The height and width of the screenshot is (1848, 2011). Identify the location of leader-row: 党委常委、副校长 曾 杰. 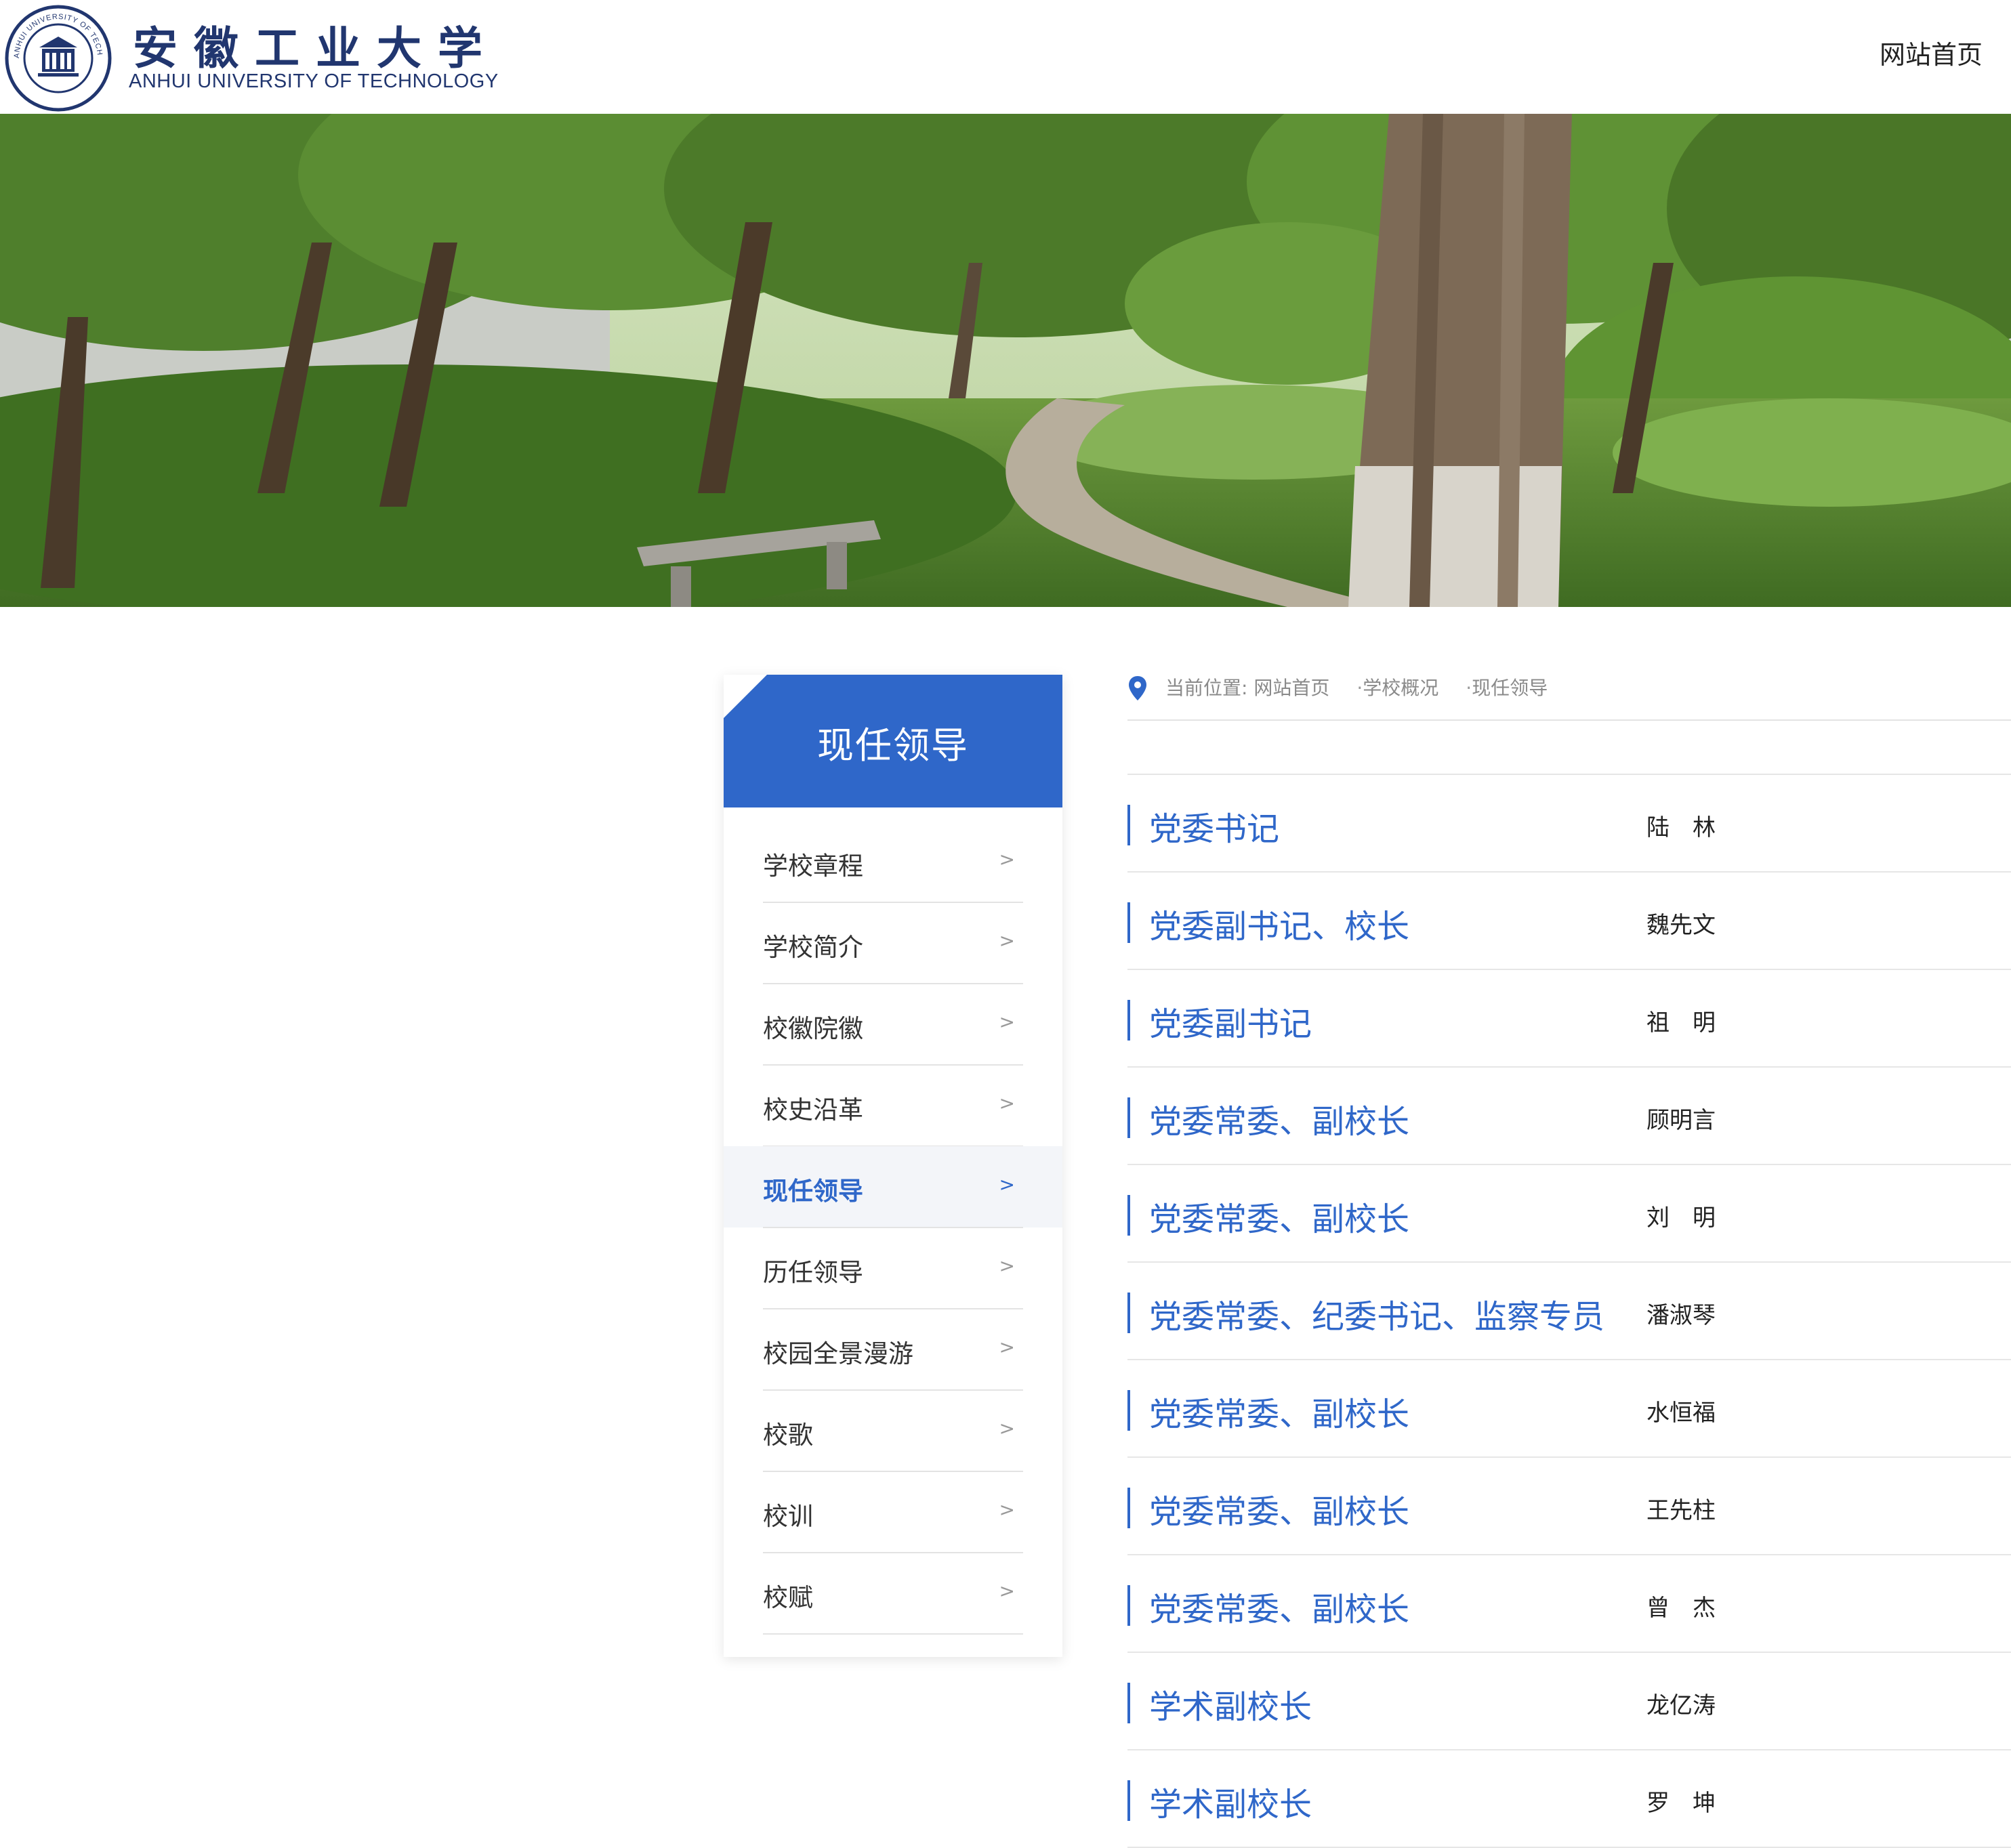
(1569, 1603).